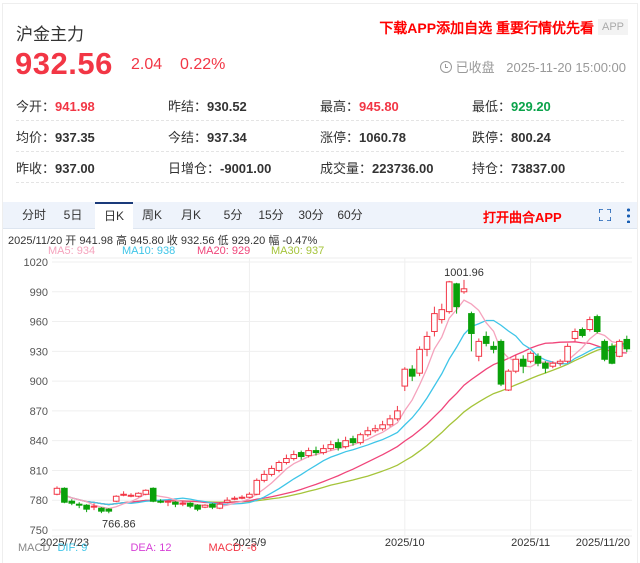  Describe the element at coordinates (403, 168) in the screenshot. I see `stat-value: 223736.00` at that location.